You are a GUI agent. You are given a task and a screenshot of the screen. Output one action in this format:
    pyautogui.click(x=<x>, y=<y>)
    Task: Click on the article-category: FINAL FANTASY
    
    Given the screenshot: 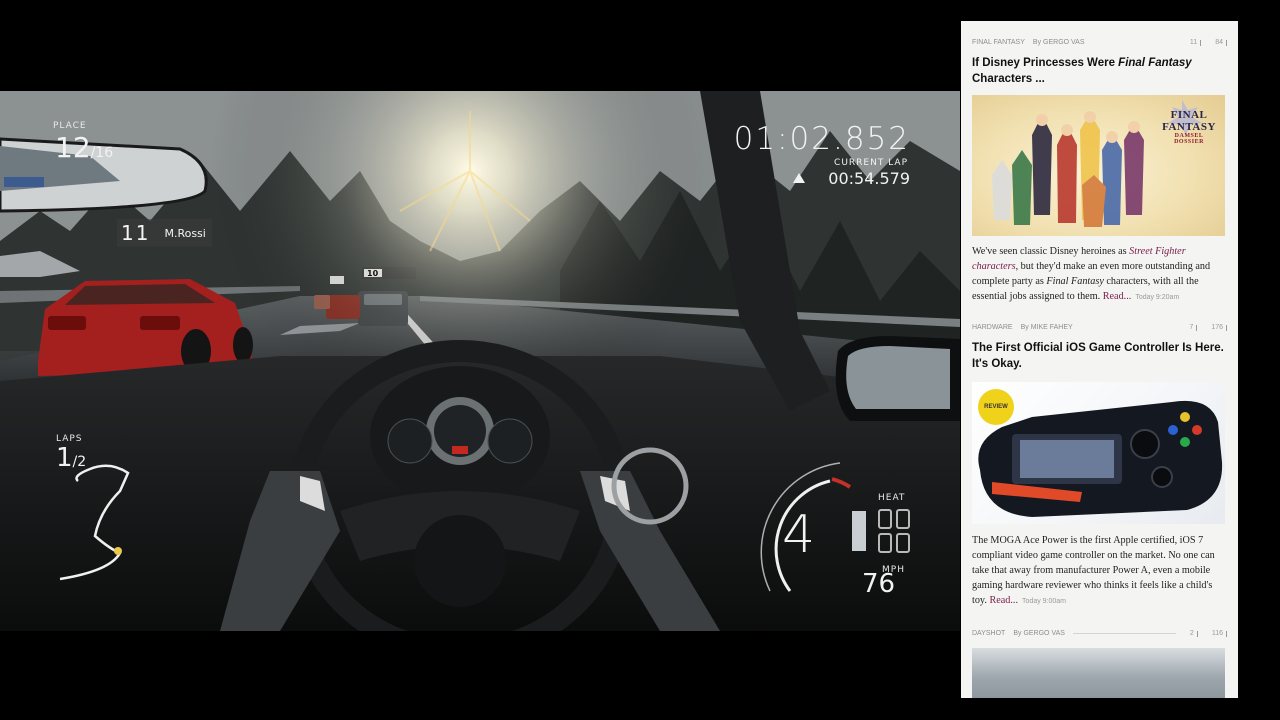 What is the action you would take?
    pyautogui.click(x=998, y=42)
    